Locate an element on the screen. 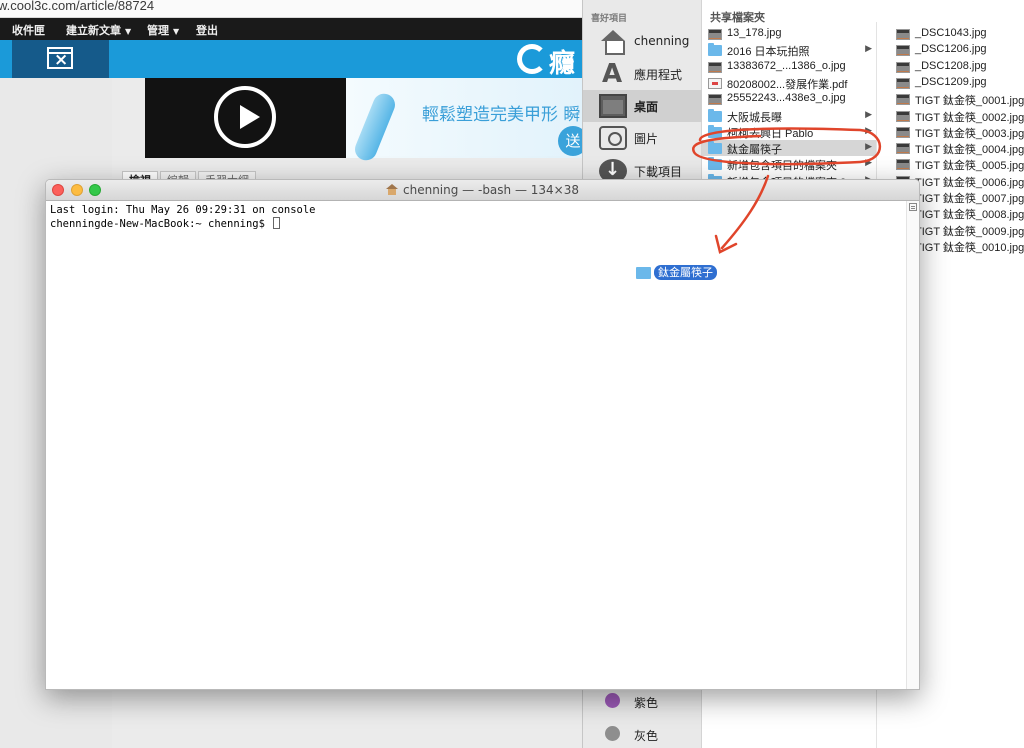 The image size is (1024, 748). sidebar-item-applications: 應用程式 is located at coordinates (642, 74).